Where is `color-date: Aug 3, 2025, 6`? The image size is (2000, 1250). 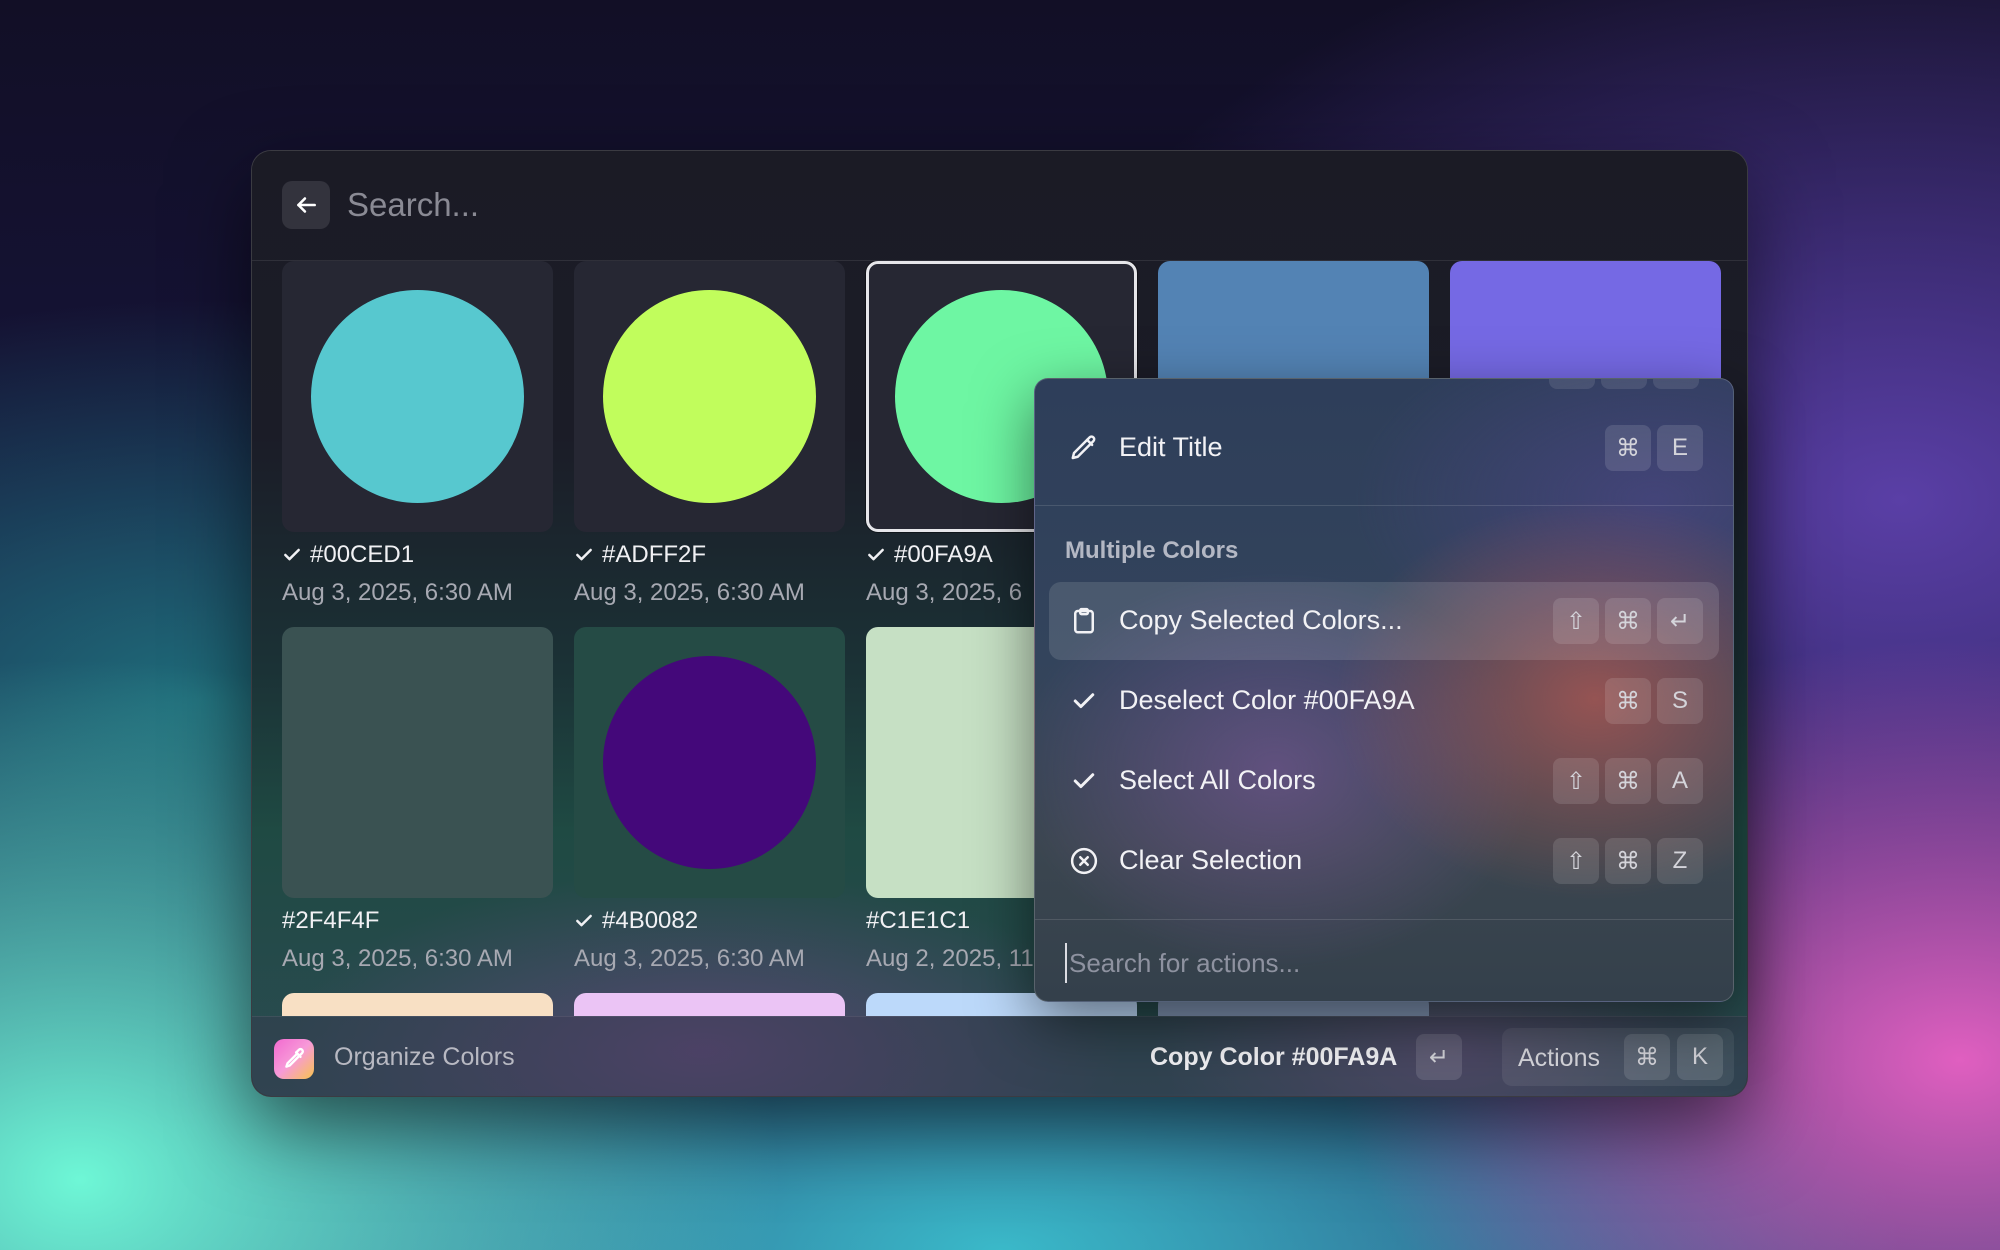 color-date: Aug 3, 2025, 6 is located at coordinates (944, 592).